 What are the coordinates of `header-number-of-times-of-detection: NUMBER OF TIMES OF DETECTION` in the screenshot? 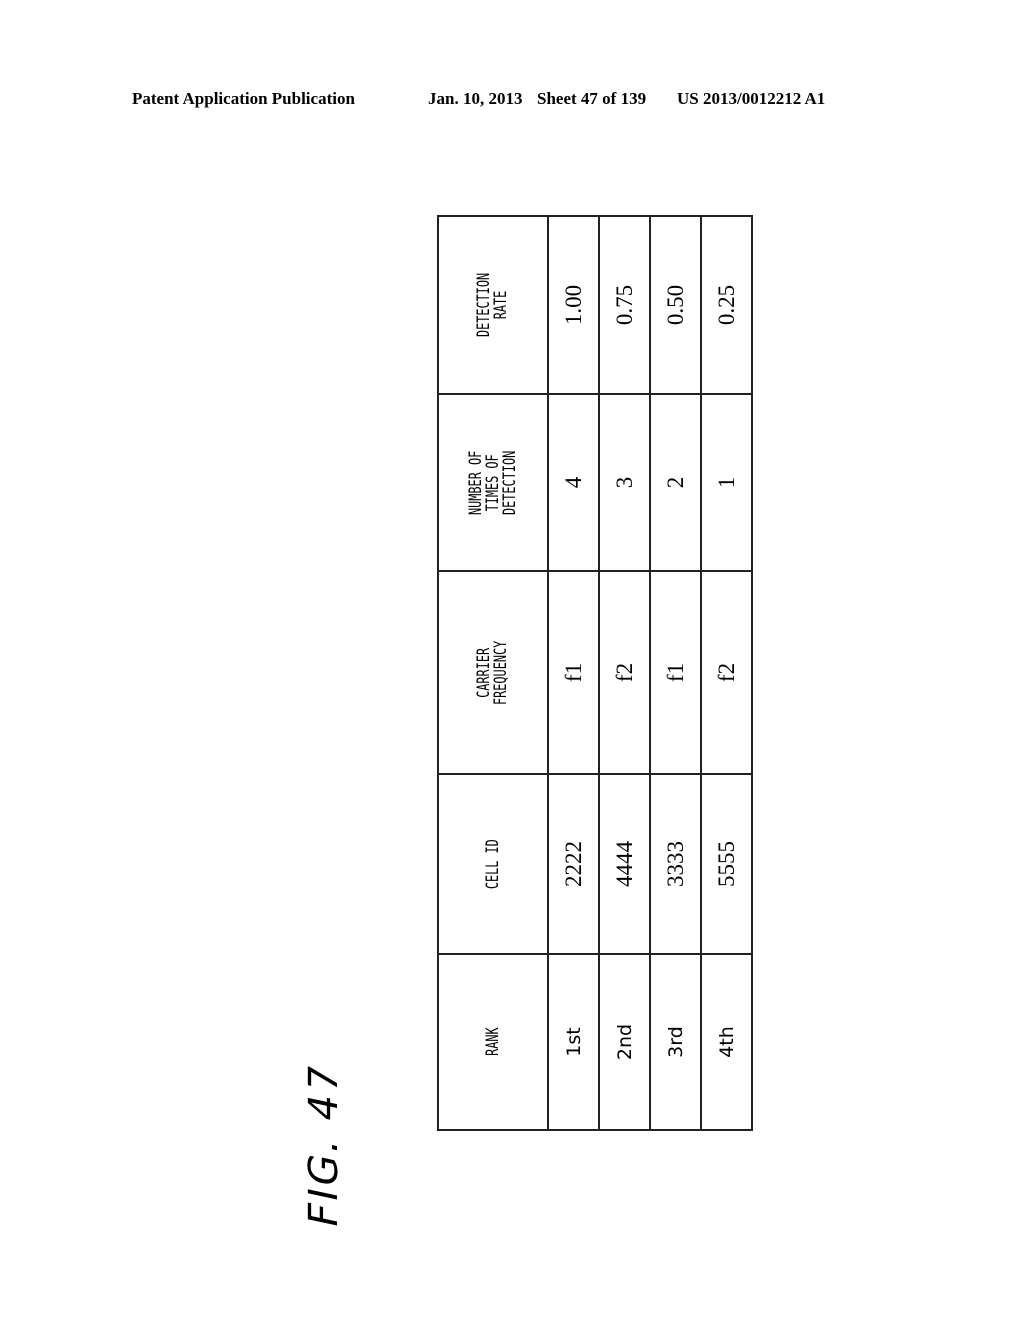 It's located at (493, 482).